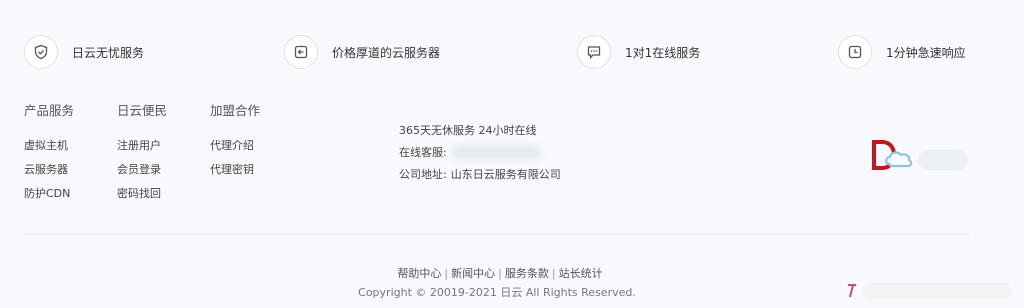 The image size is (1024, 308). I want to click on footer-divider, so click(496, 234).